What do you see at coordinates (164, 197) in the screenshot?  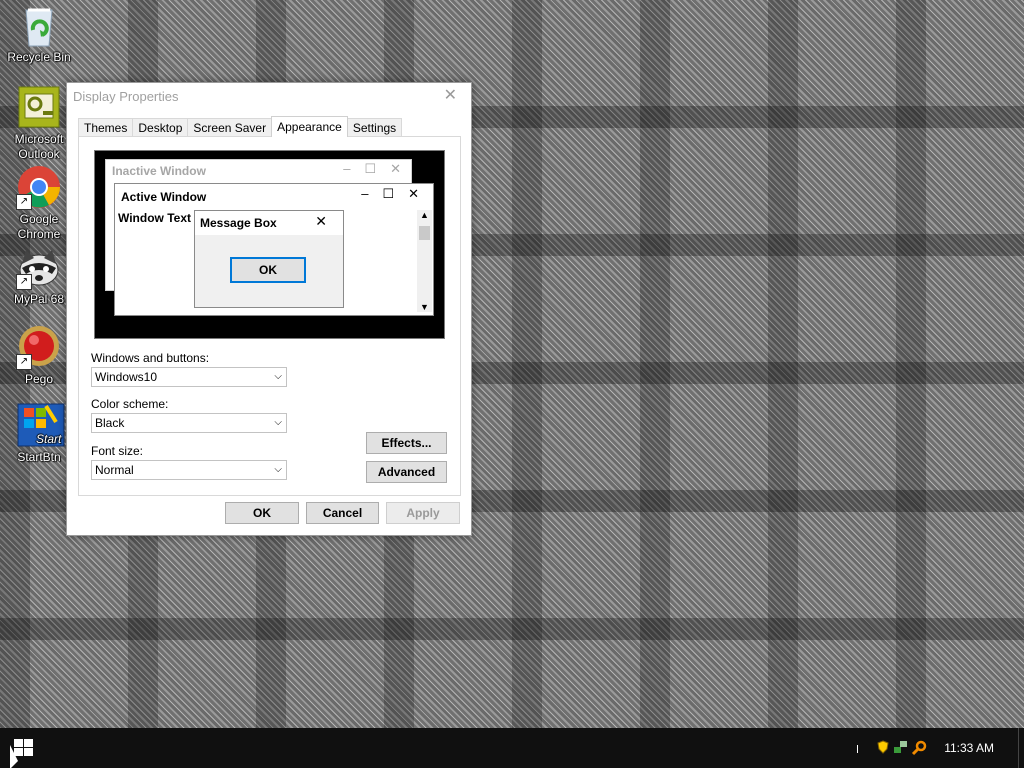 I see `active-window-title: Active Window` at bounding box center [164, 197].